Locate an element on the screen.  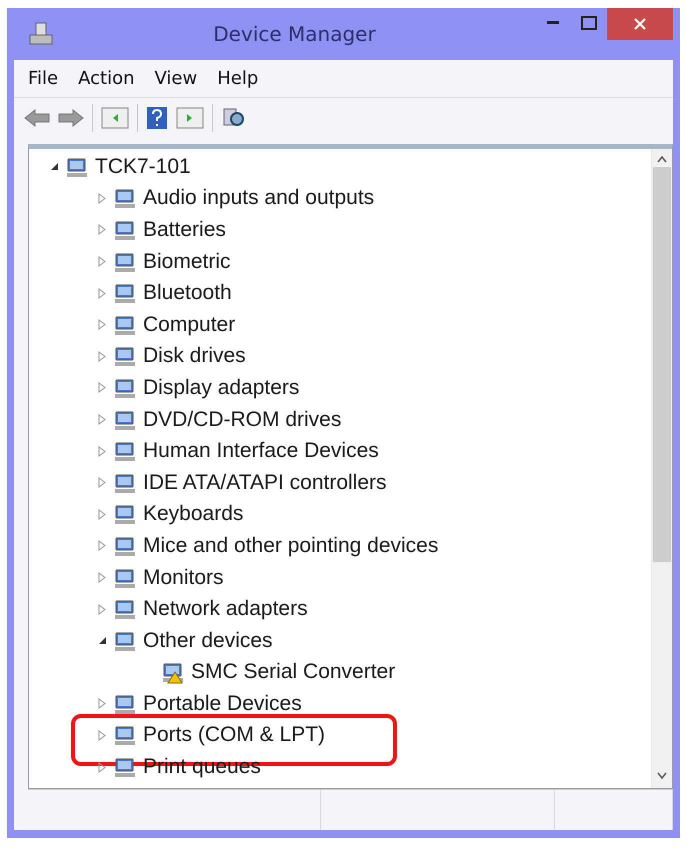
tree-item: Biometric is located at coordinates (187, 262).